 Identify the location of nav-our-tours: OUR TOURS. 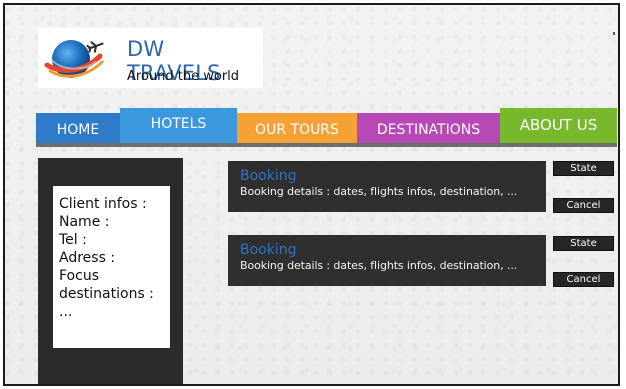
(297, 128).